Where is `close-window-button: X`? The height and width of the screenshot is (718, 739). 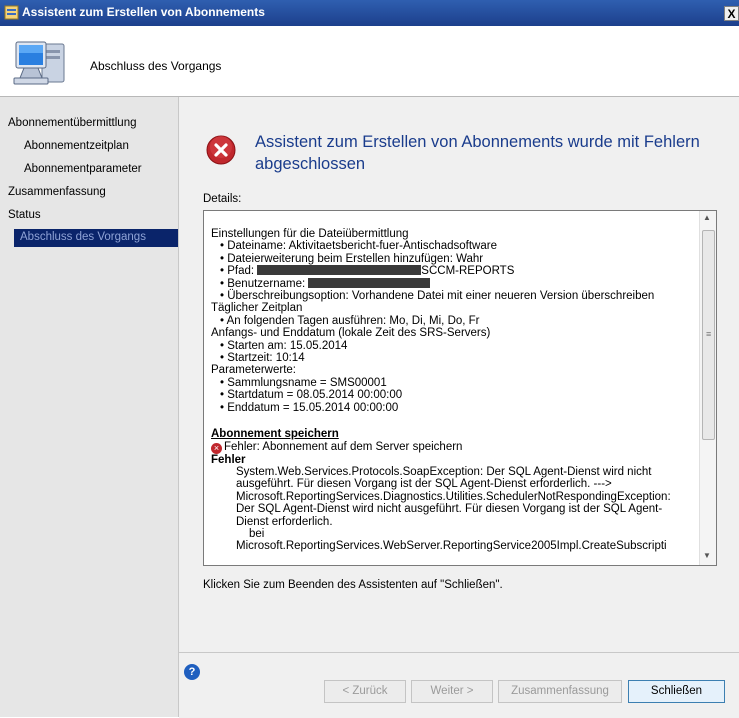
close-window-button: X is located at coordinates (731, 13).